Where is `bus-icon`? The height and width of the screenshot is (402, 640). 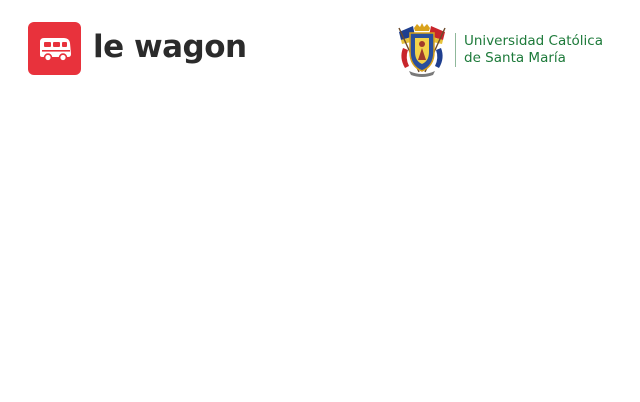
bus-icon is located at coordinates (54, 48).